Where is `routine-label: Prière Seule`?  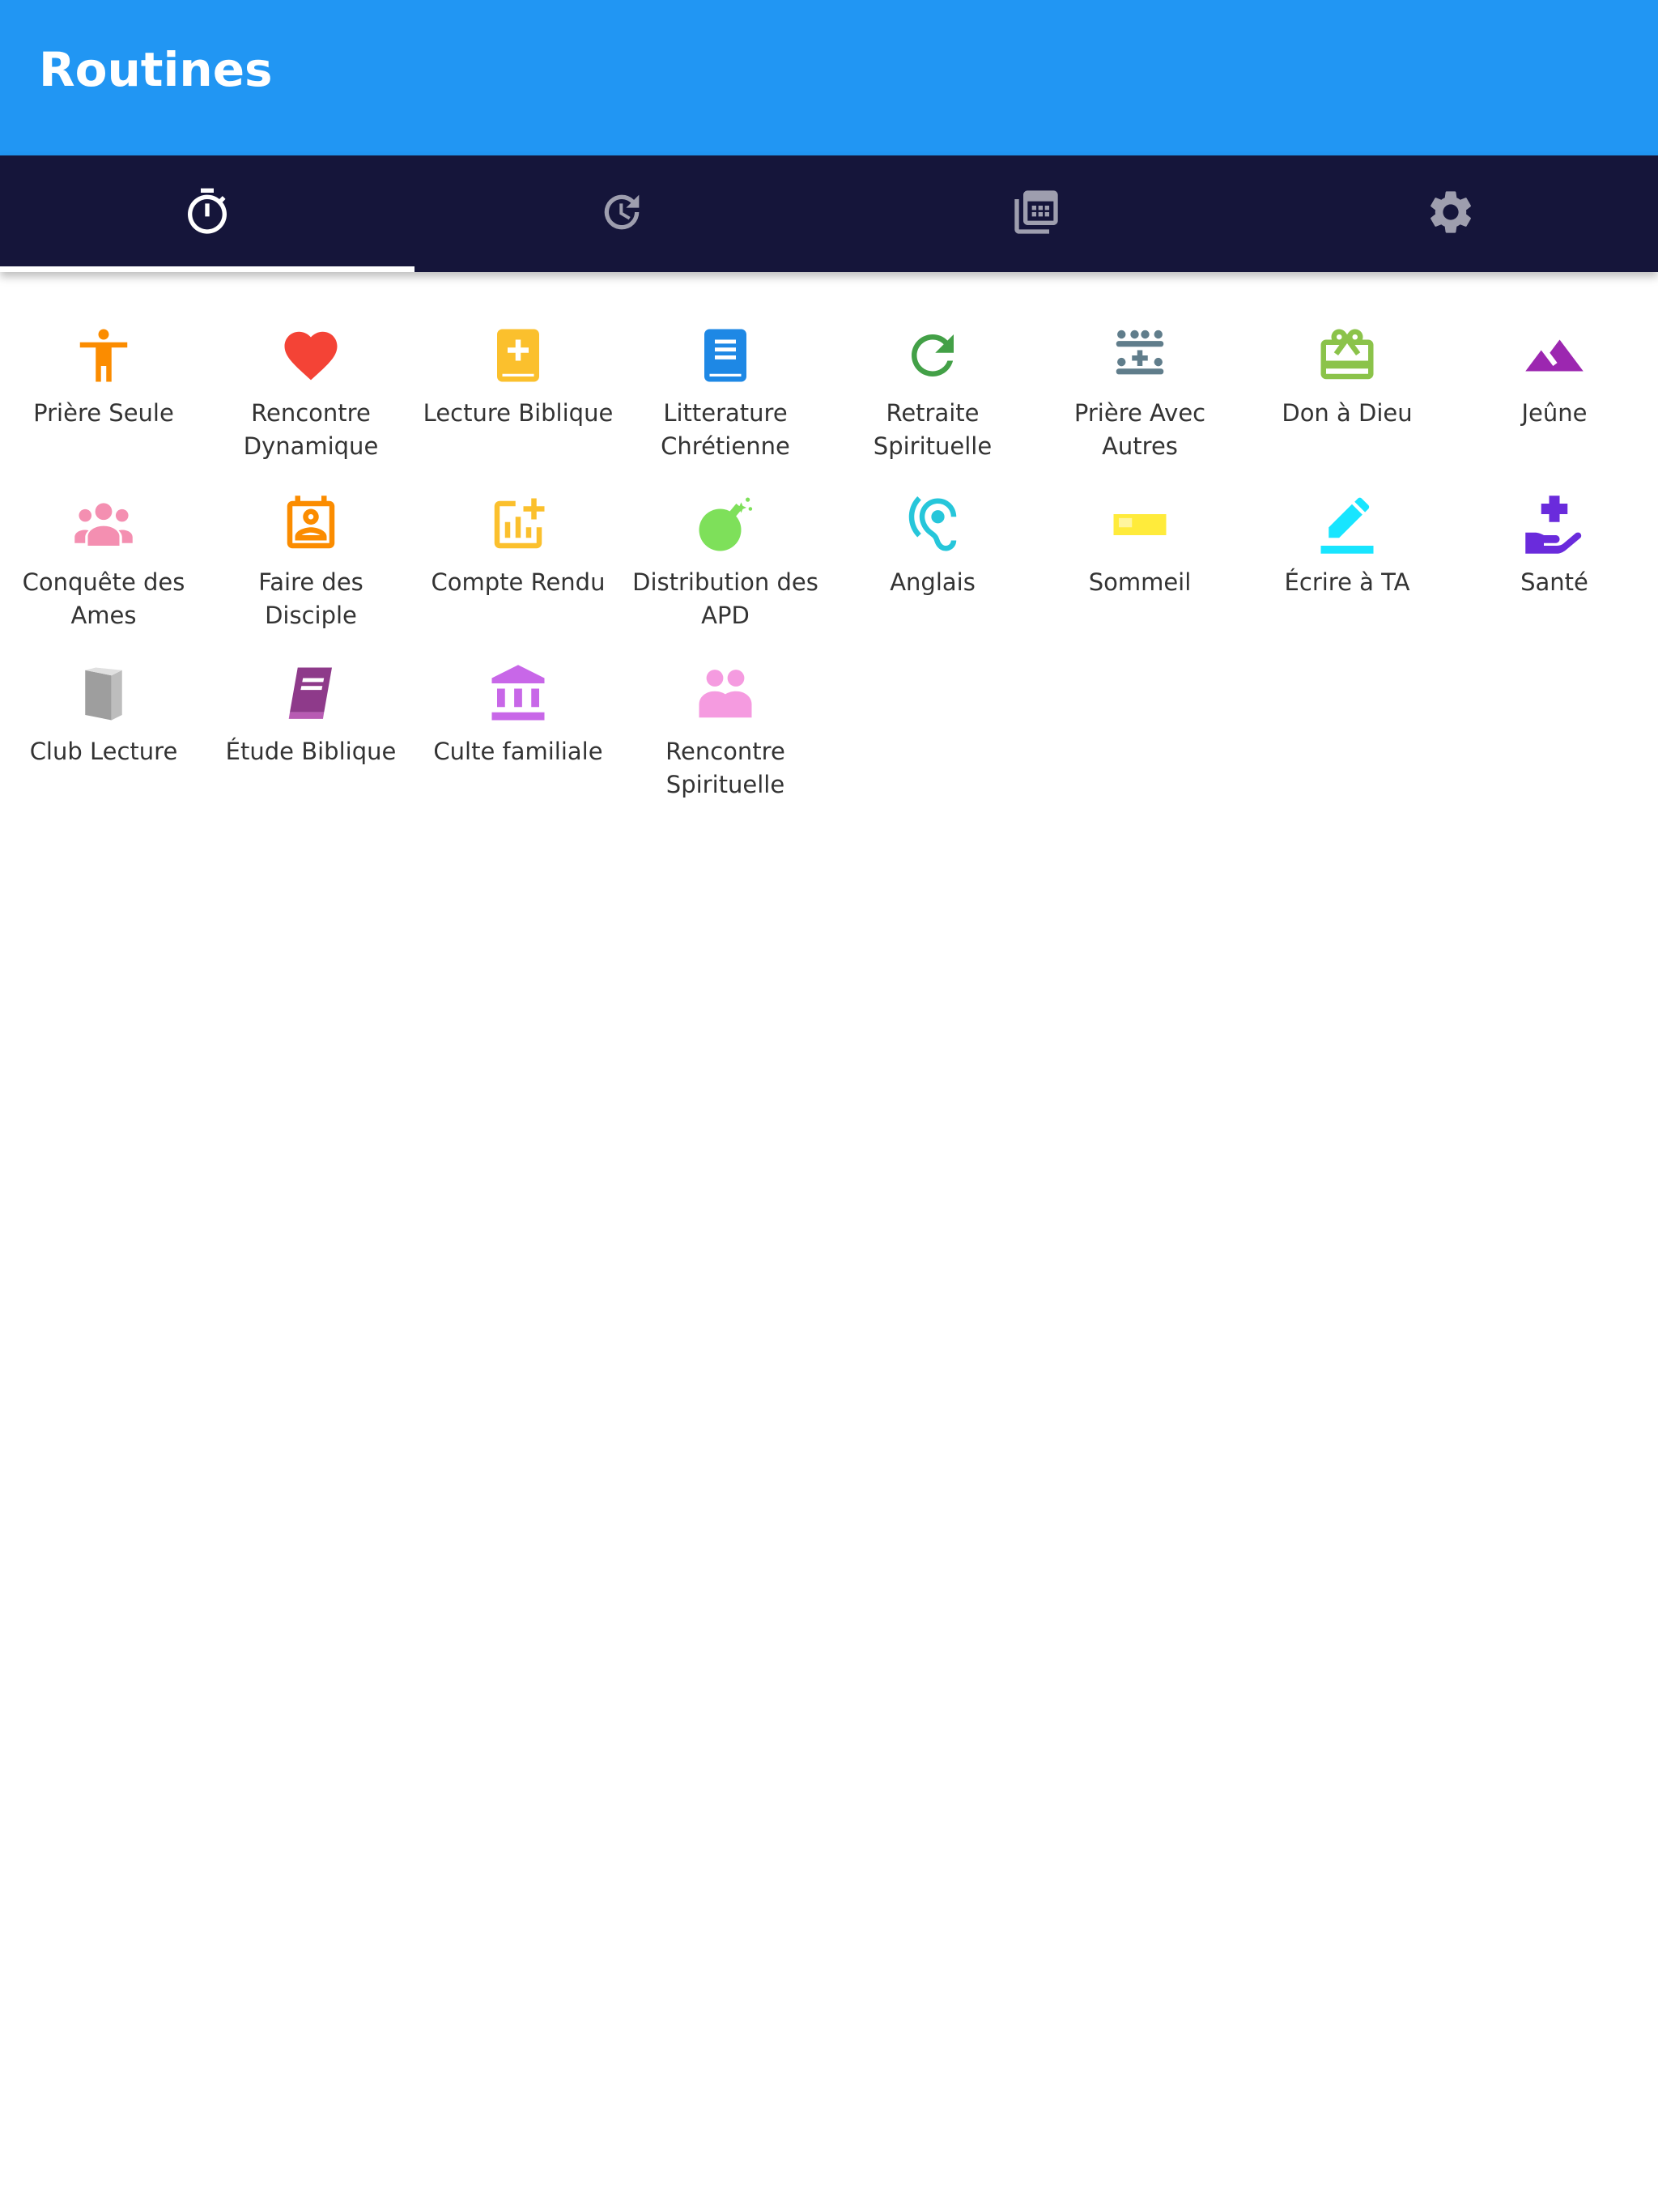
routine-label: Prière Seule is located at coordinates (103, 413).